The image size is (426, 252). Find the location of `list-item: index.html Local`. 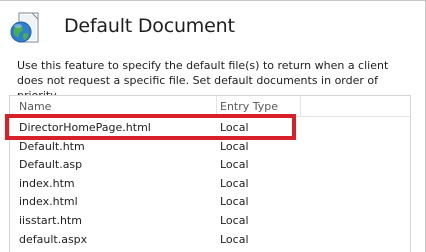

list-item: index.html Local is located at coordinates (210, 201).